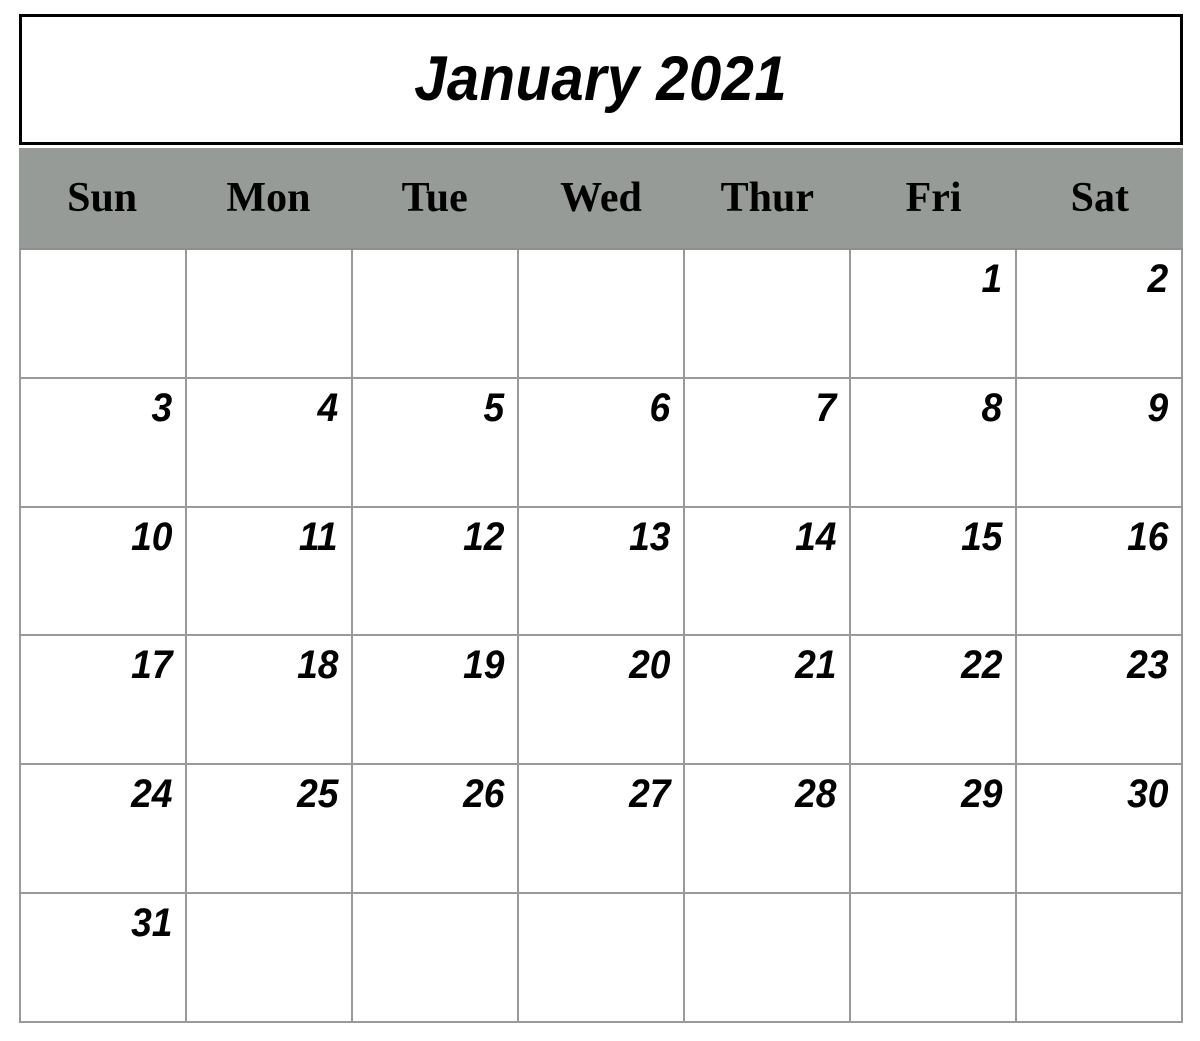  What do you see at coordinates (991, 407) in the screenshot?
I see `date-number: 8` at bounding box center [991, 407].